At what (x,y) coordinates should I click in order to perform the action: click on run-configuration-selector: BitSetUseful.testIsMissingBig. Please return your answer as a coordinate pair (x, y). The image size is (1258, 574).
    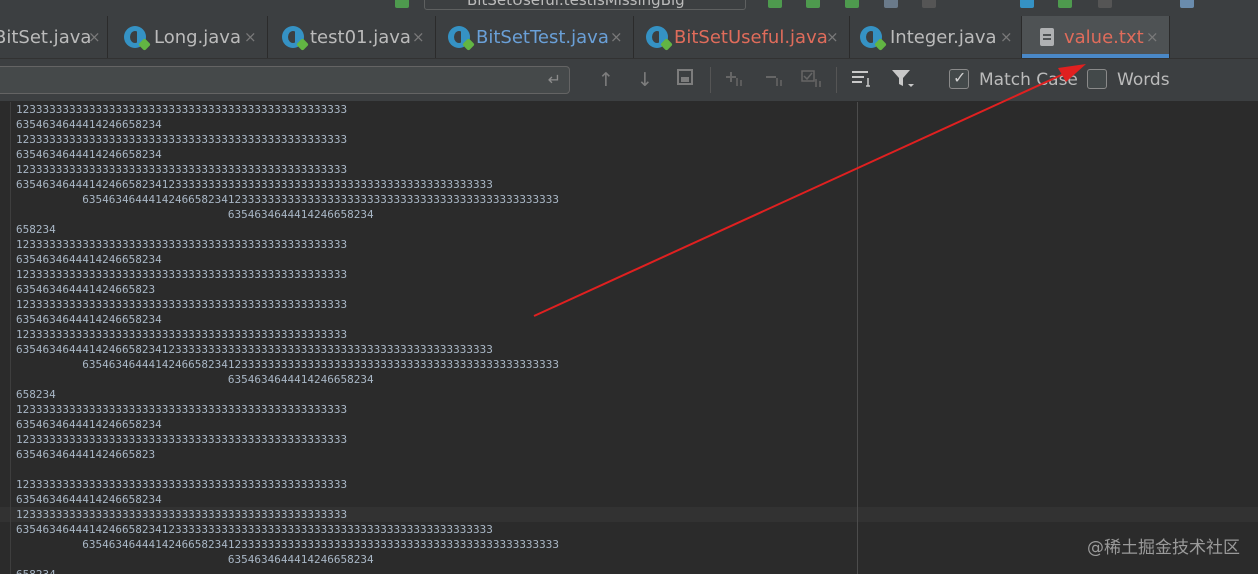
    Looking at the image, I should click on (585, 5).